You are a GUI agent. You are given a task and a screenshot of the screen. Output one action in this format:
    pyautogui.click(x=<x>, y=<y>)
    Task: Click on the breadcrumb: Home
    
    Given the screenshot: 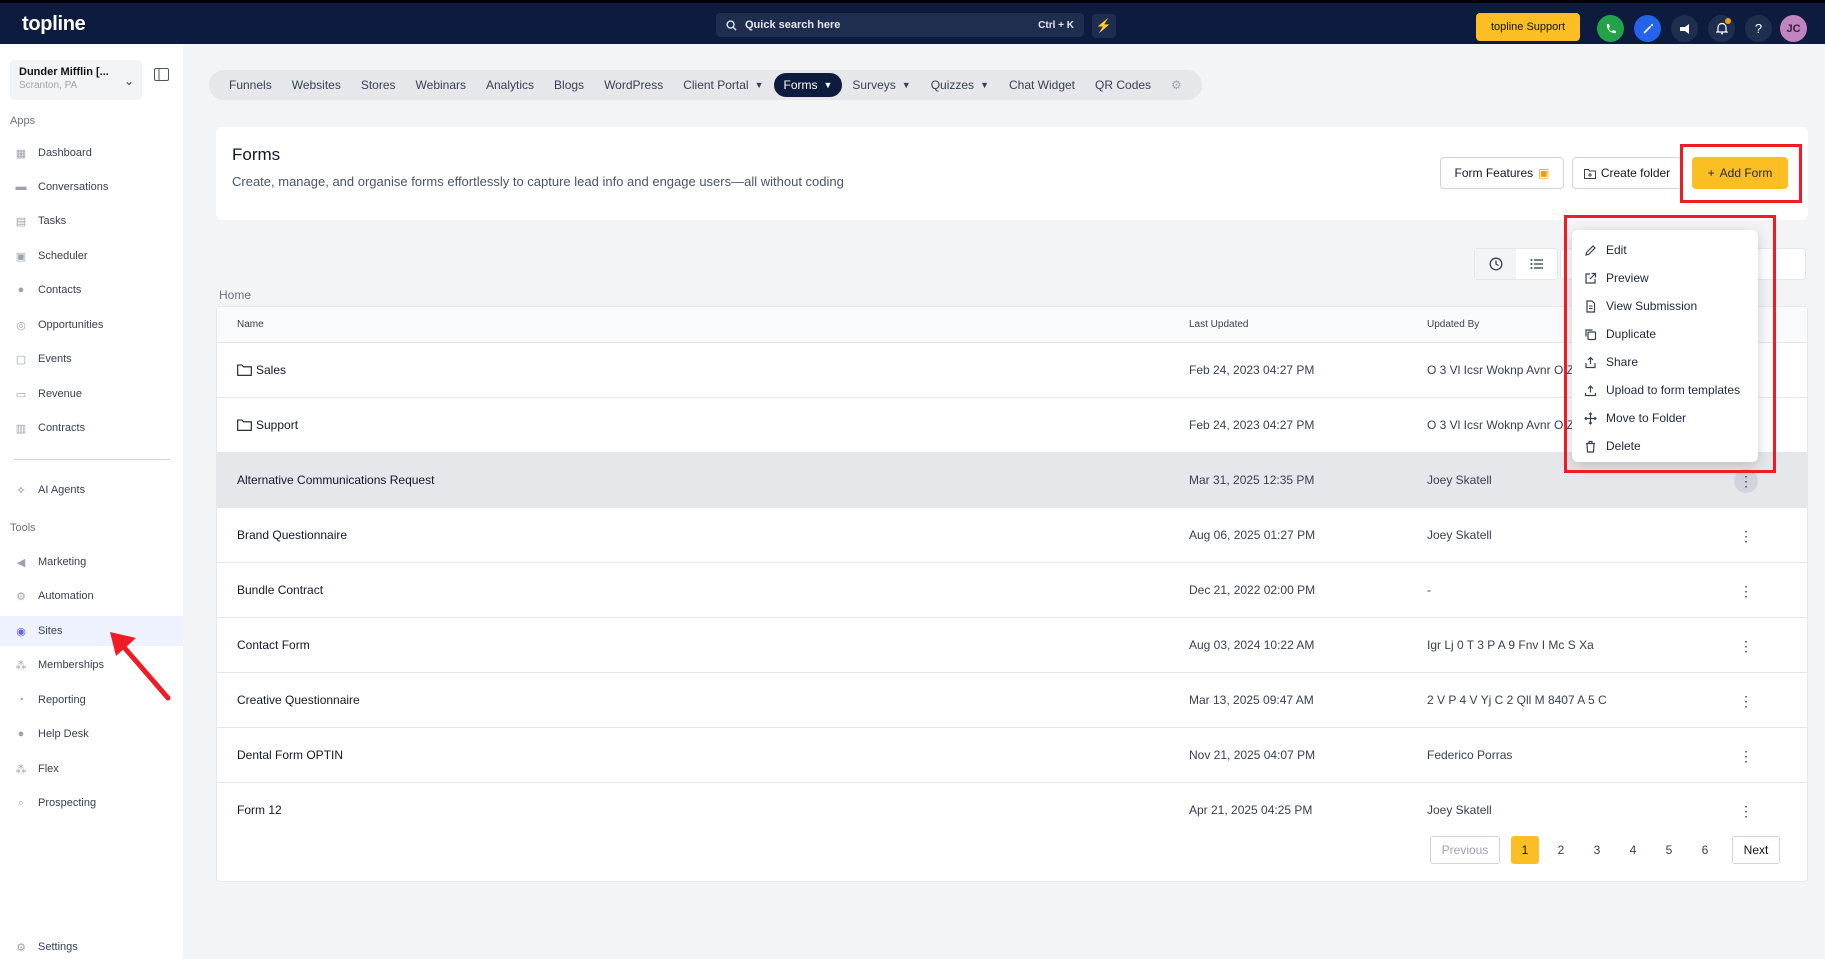 What is the action you would take?
    pyautogui.click(x=235, y=295)
    